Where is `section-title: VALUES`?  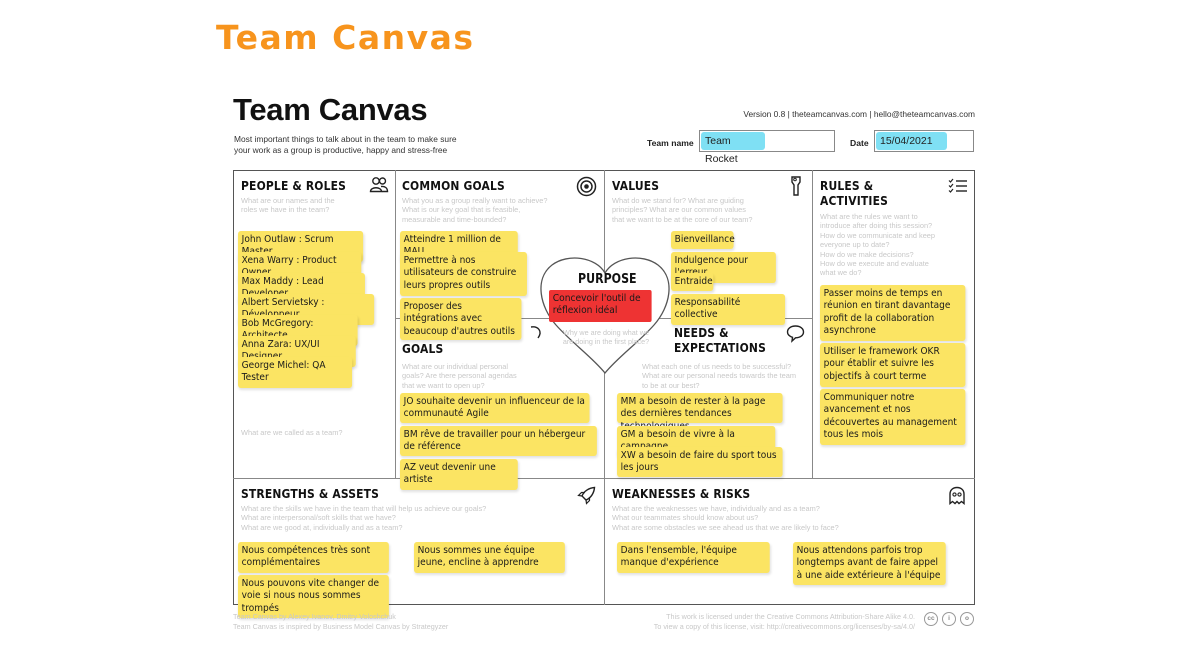
section-title: VALUES is located at coordinates (636, 185).